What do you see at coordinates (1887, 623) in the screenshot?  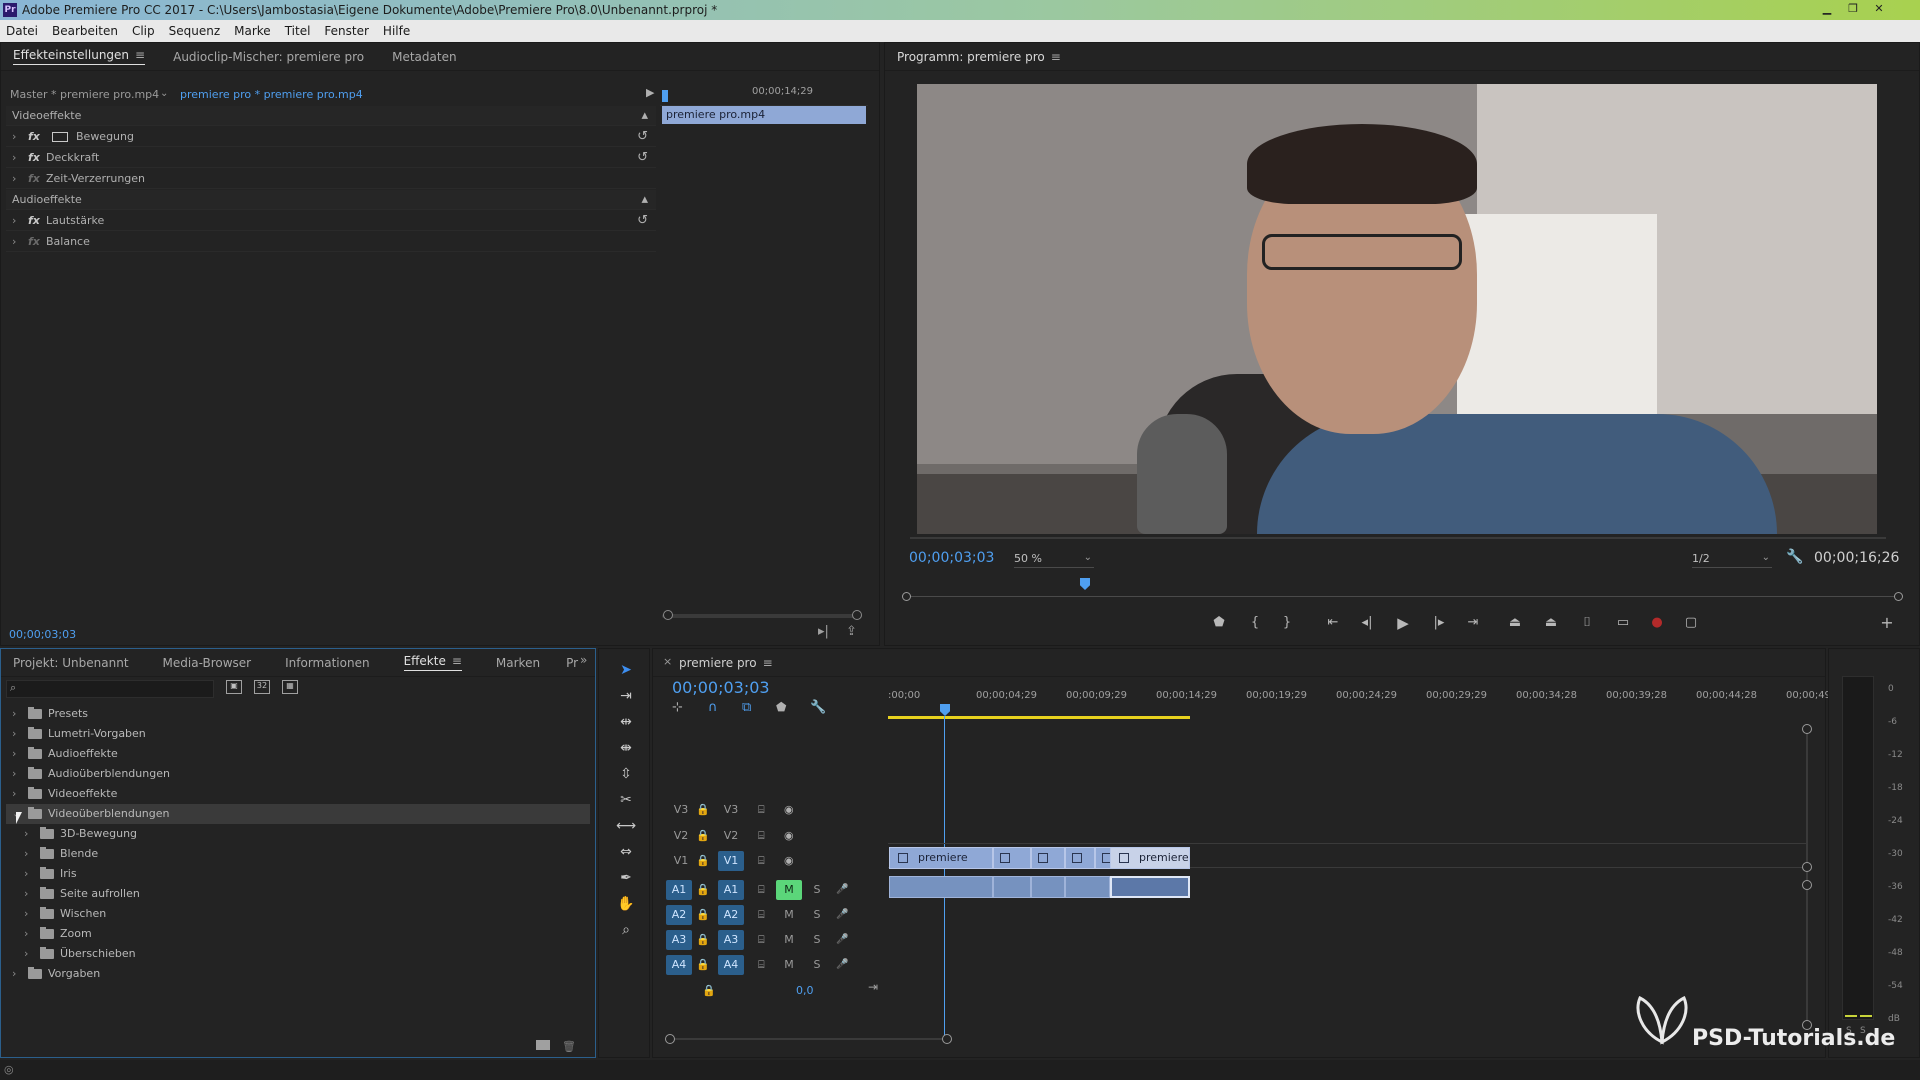 I see `add-button-icon: +` at bounding box center [1887, 623].